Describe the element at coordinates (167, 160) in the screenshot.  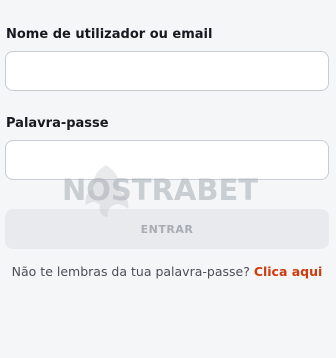
I see `password-input` at that location.